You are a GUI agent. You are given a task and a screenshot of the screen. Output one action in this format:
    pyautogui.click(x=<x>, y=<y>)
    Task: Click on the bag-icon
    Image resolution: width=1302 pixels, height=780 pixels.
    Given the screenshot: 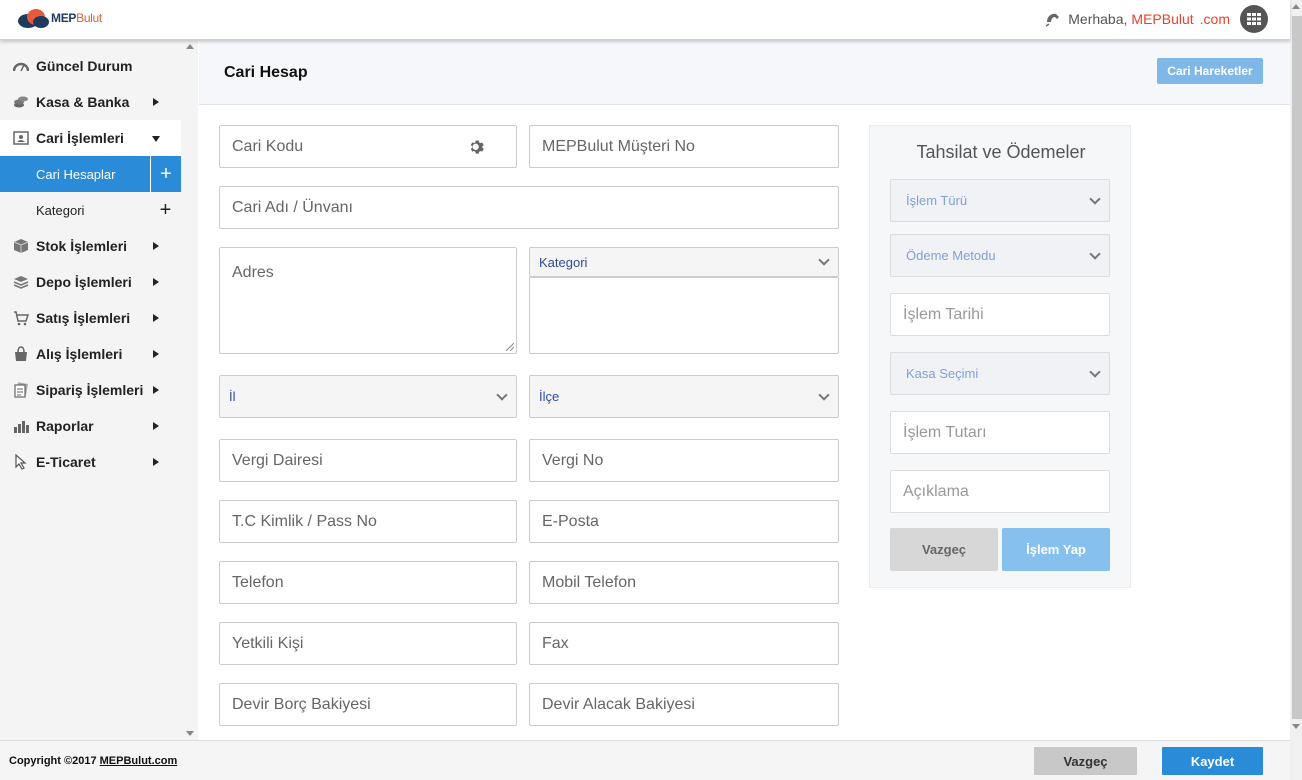 What is the action you would take?
    pyautogui.click(x=21, y=354)
    